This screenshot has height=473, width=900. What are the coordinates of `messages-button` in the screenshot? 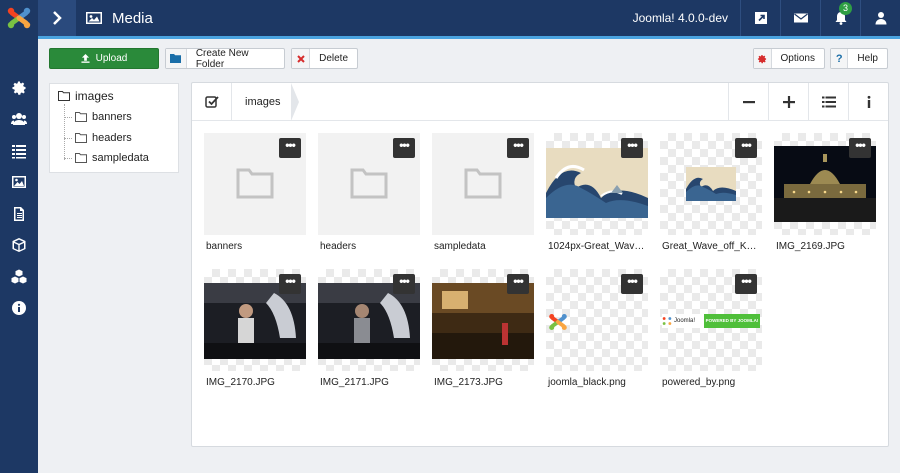 It's located at (800, 18).